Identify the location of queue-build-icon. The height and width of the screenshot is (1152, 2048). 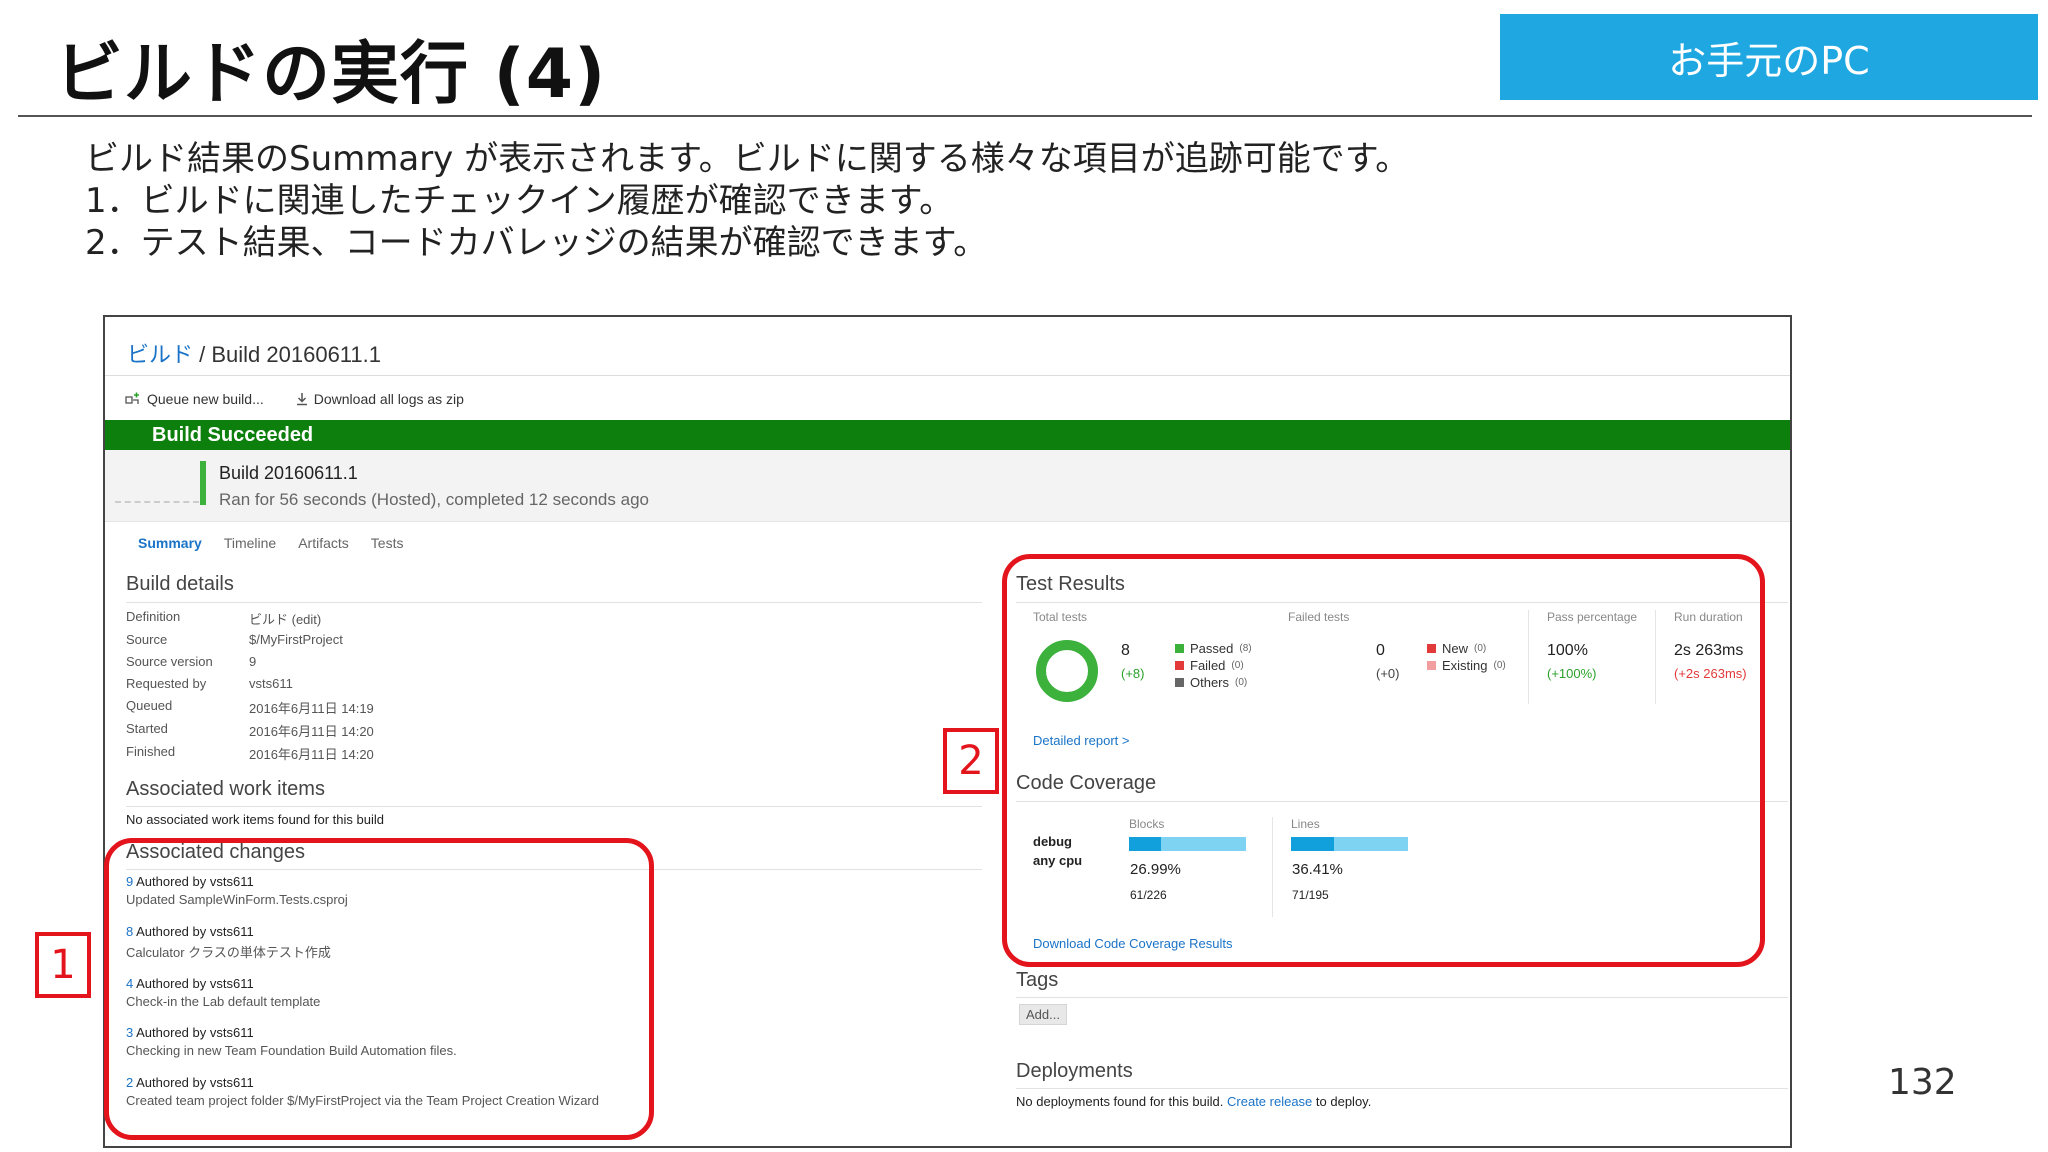
(132, 398).